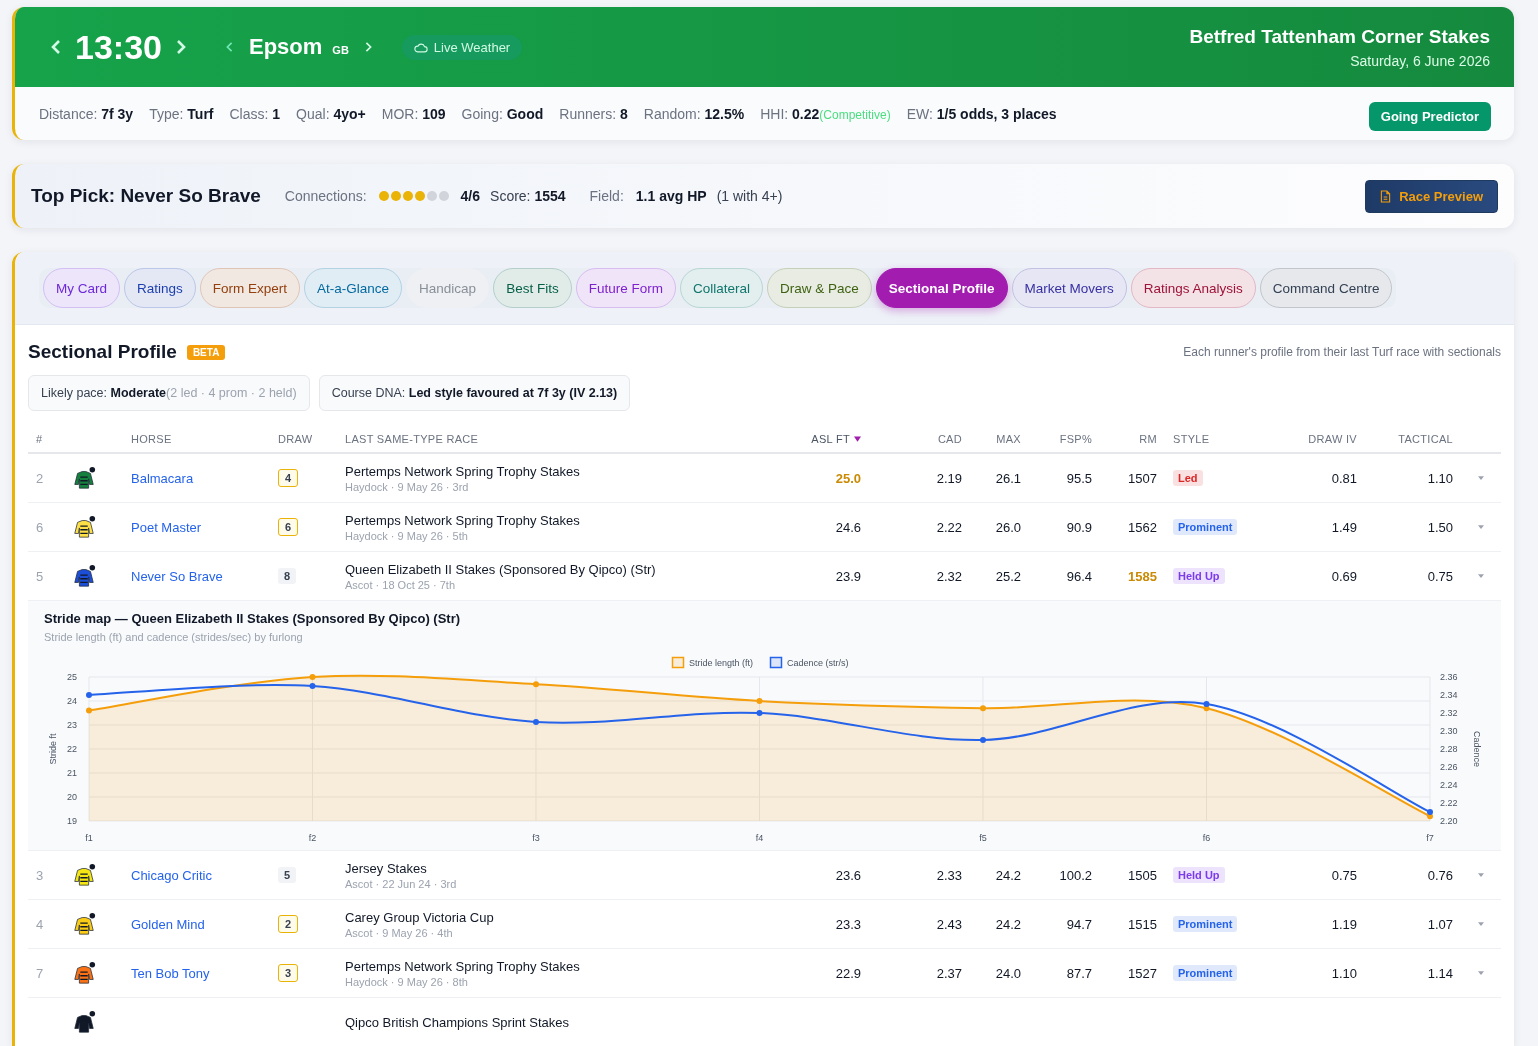  I want to click on horse-link: Ten Bob Tony, so click(170, 973).